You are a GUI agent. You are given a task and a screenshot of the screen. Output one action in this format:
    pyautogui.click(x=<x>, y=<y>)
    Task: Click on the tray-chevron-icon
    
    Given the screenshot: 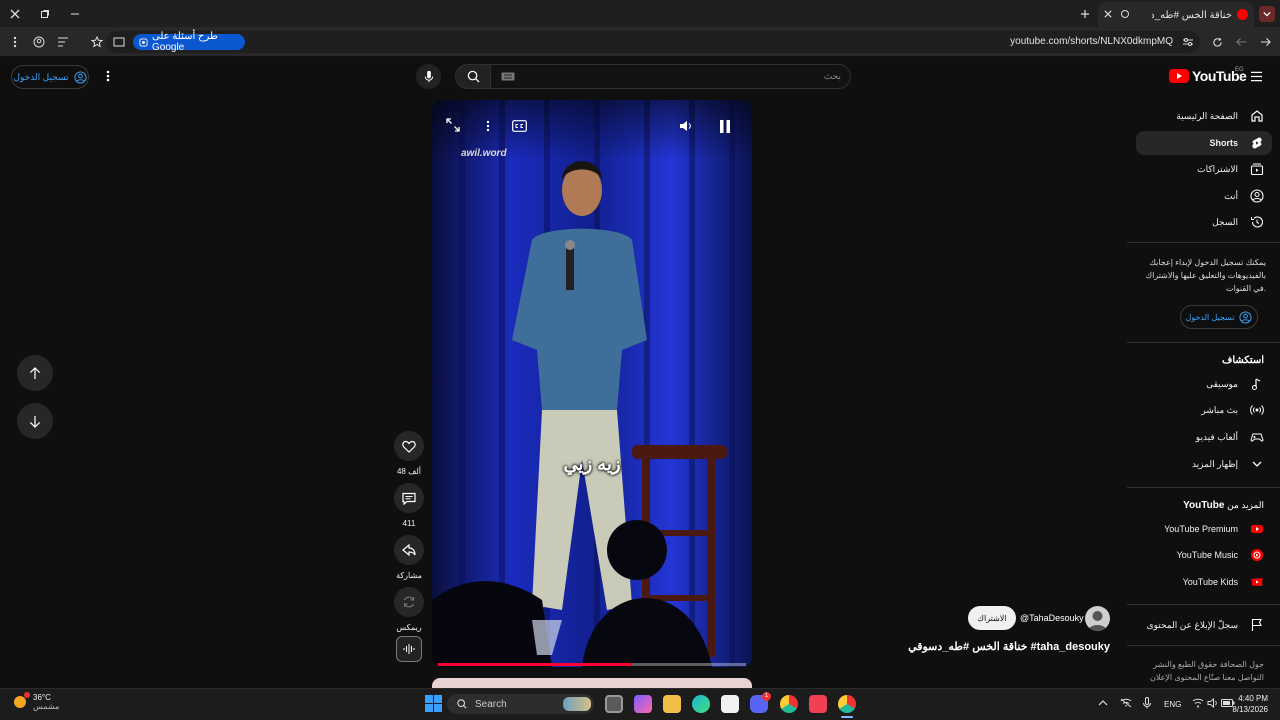 What is the action you would take?
    pyautogui.click(x=1103, y=702)
    